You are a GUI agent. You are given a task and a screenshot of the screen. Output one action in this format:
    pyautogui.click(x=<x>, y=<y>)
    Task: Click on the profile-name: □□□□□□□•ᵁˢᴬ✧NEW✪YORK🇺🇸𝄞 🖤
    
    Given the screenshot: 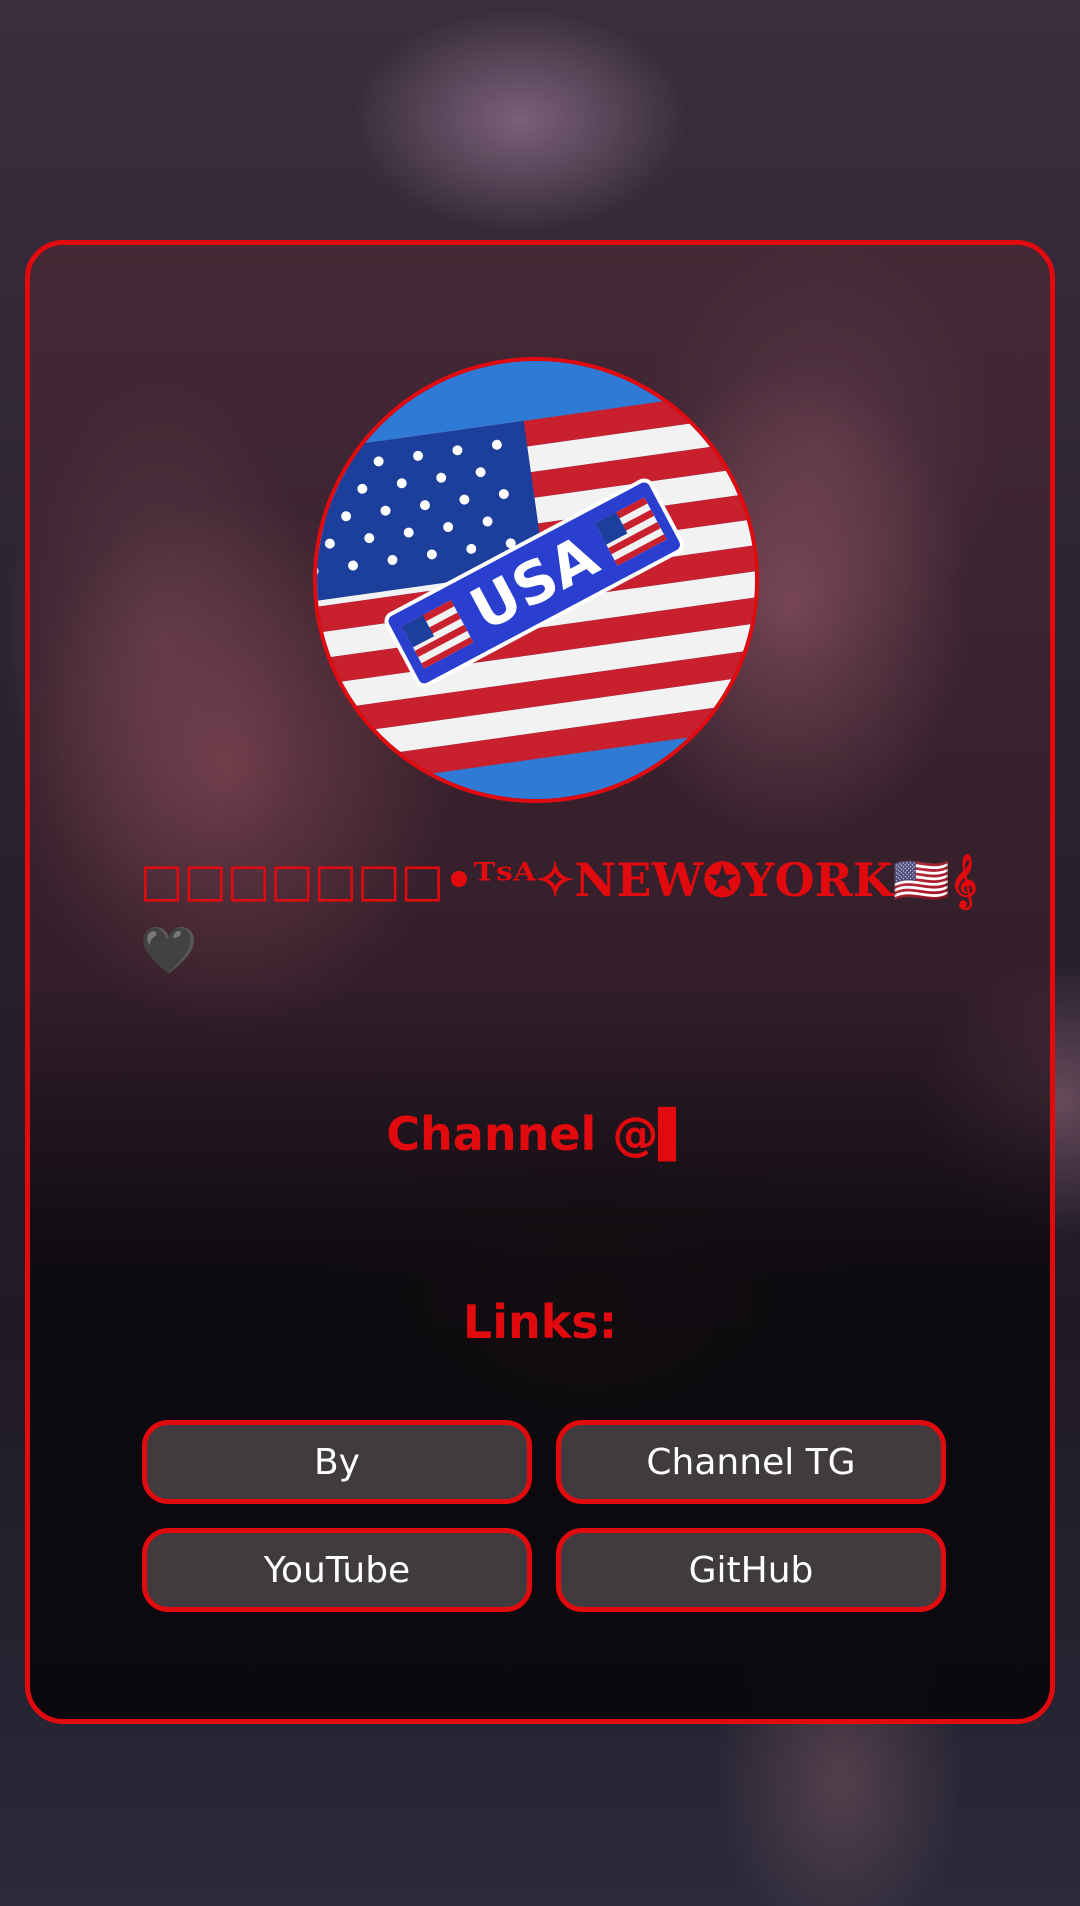 What is the action you would take?
    pyautogui.click(x=559, y=915)
    